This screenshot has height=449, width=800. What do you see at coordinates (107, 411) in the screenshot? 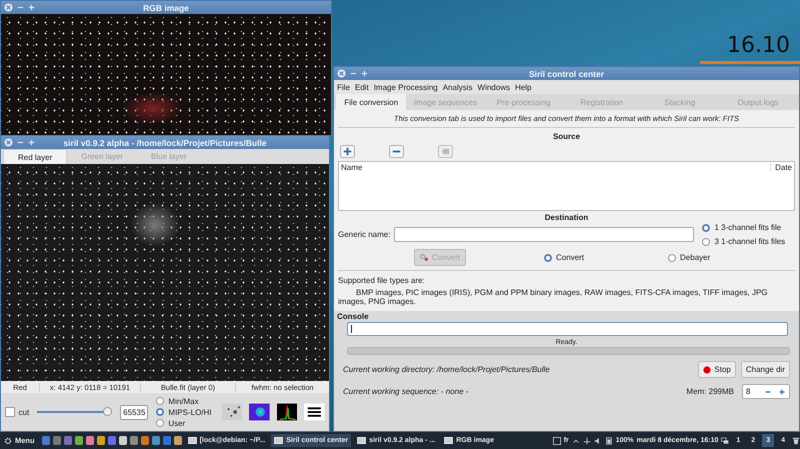
I see `slider-thumb` at bounding box center [107, 411].